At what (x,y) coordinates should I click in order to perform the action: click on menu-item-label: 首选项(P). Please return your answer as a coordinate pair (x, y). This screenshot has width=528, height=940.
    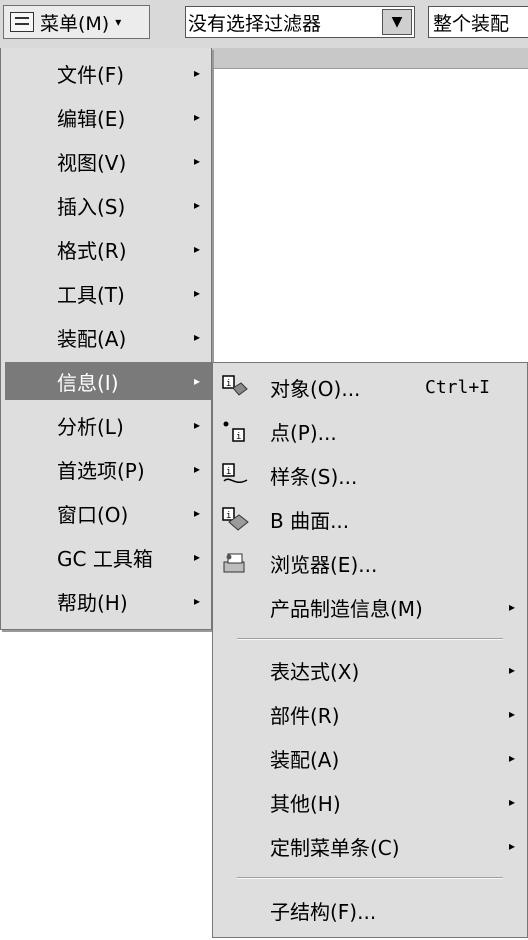
    Looking at the image, I should click on (101, 470).